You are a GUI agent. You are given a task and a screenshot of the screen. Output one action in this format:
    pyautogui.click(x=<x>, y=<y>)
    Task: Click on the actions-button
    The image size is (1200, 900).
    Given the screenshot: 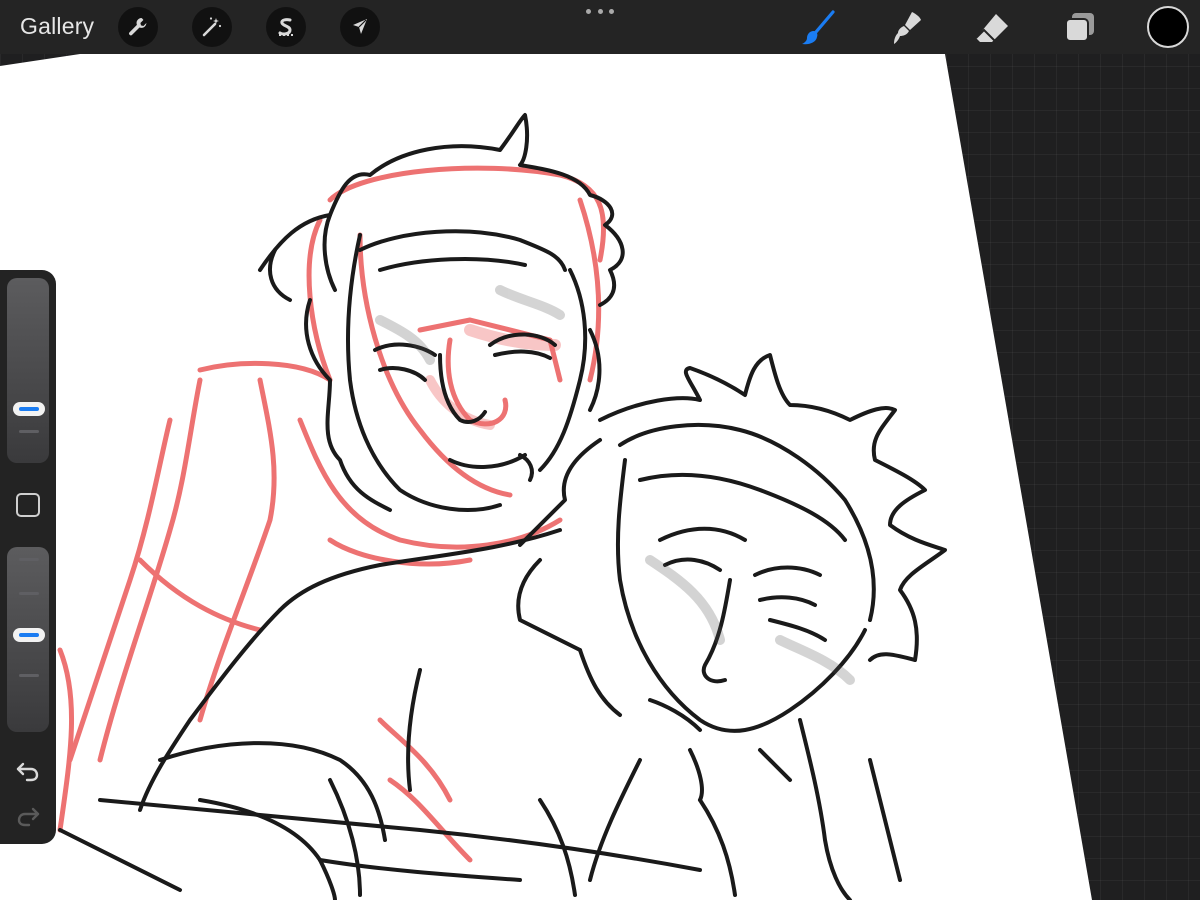 What is the action you would take?
    pyautogui.click(x=138, y=27)
    